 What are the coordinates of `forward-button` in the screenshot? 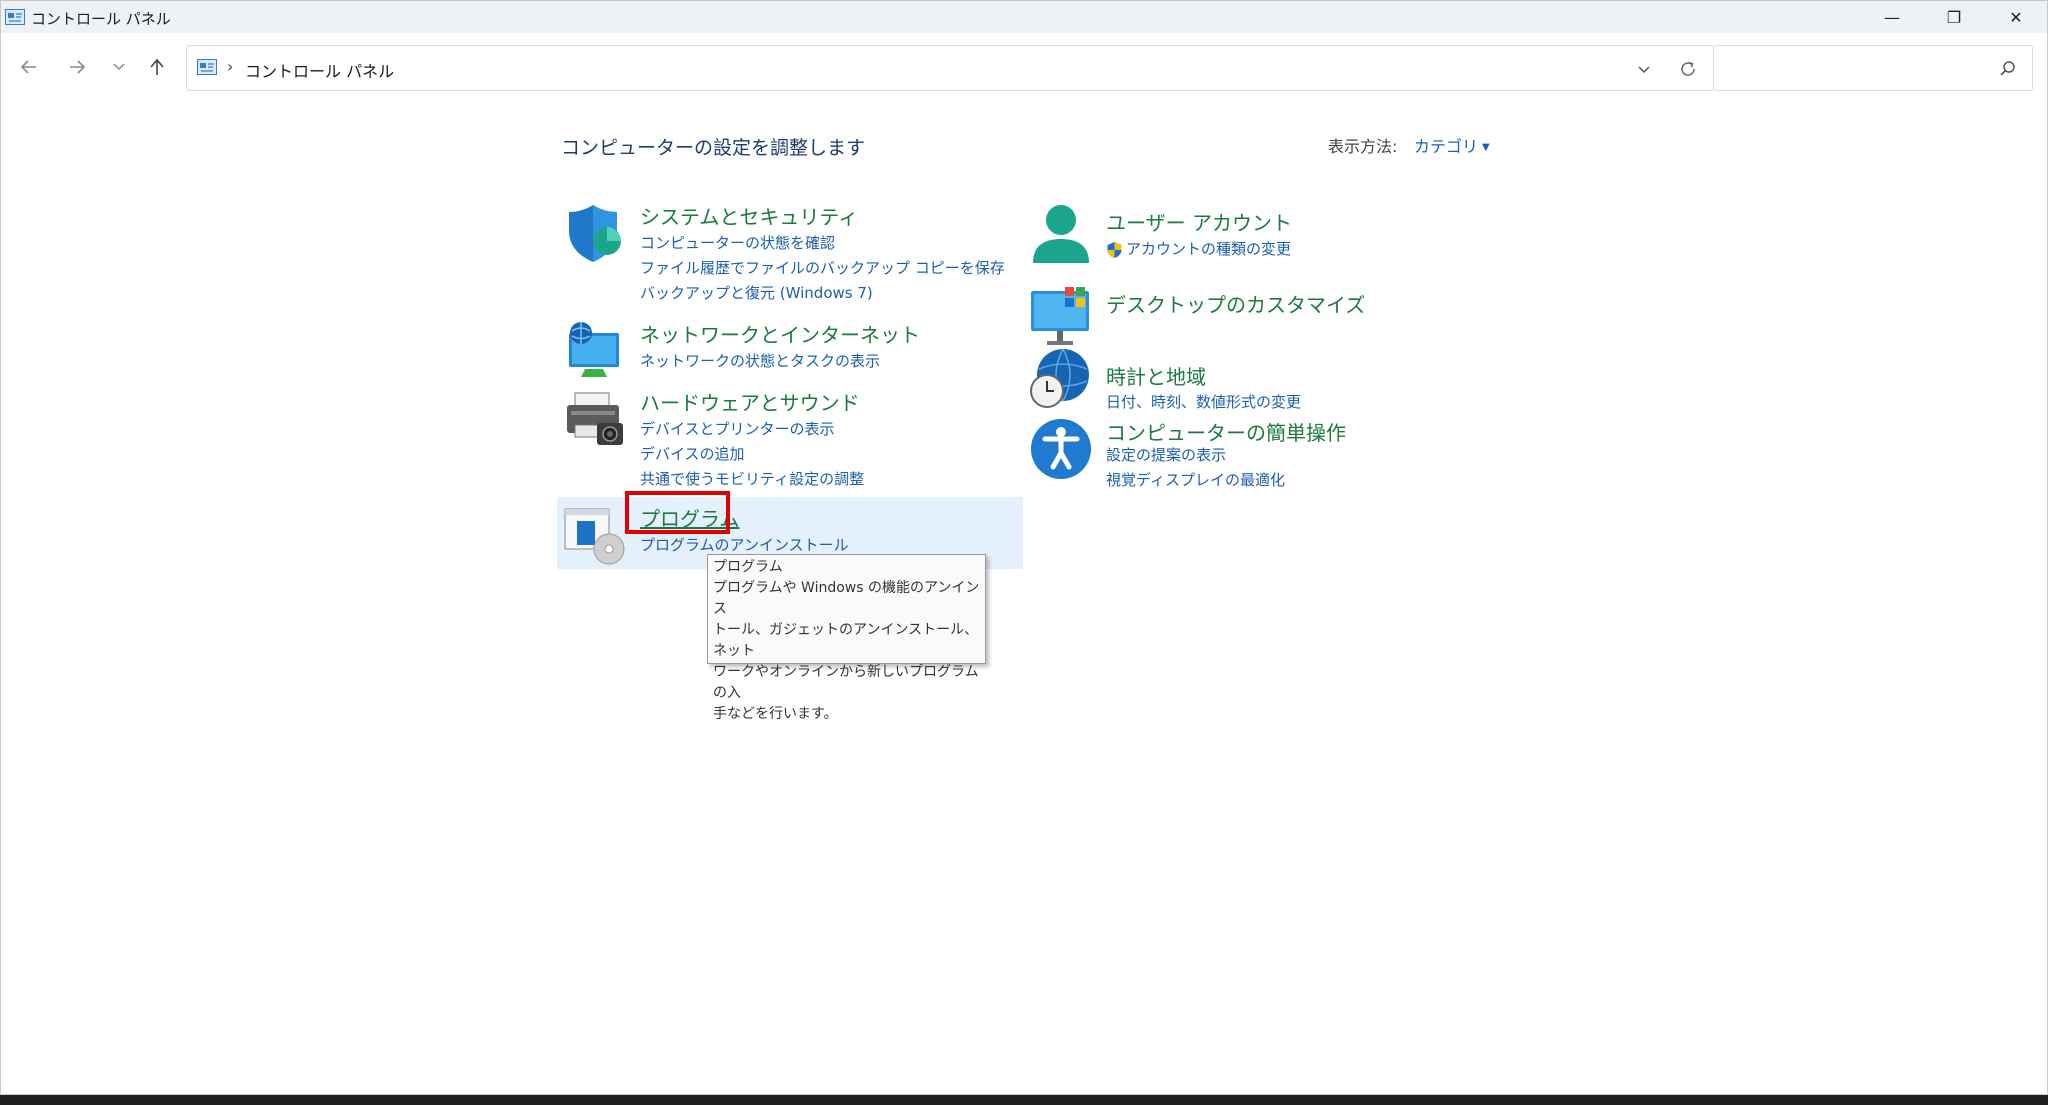 It's located at (77, 67).